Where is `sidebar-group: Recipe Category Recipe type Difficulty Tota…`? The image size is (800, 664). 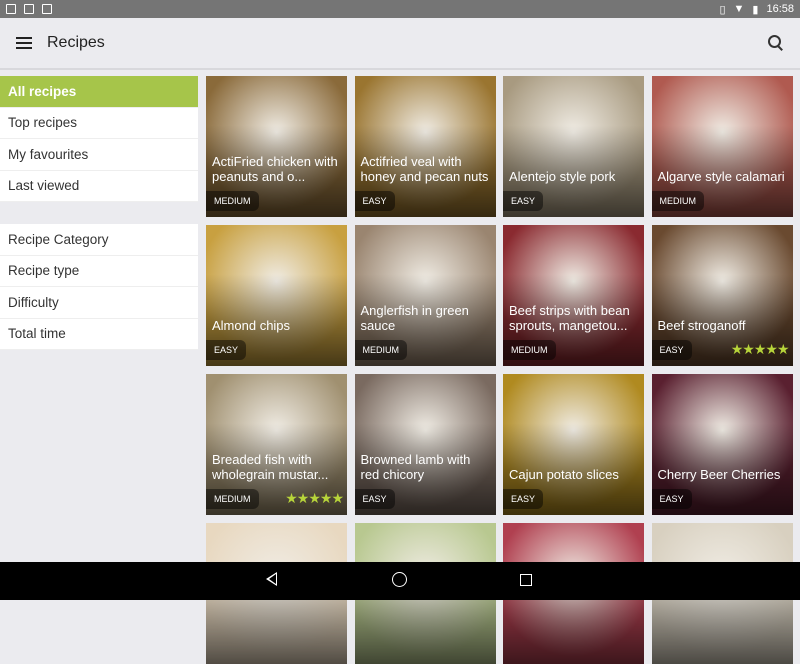 sidebar-group: Recipe Category Recipe type Difficulty Tota… is located at coordinates (99, 287).